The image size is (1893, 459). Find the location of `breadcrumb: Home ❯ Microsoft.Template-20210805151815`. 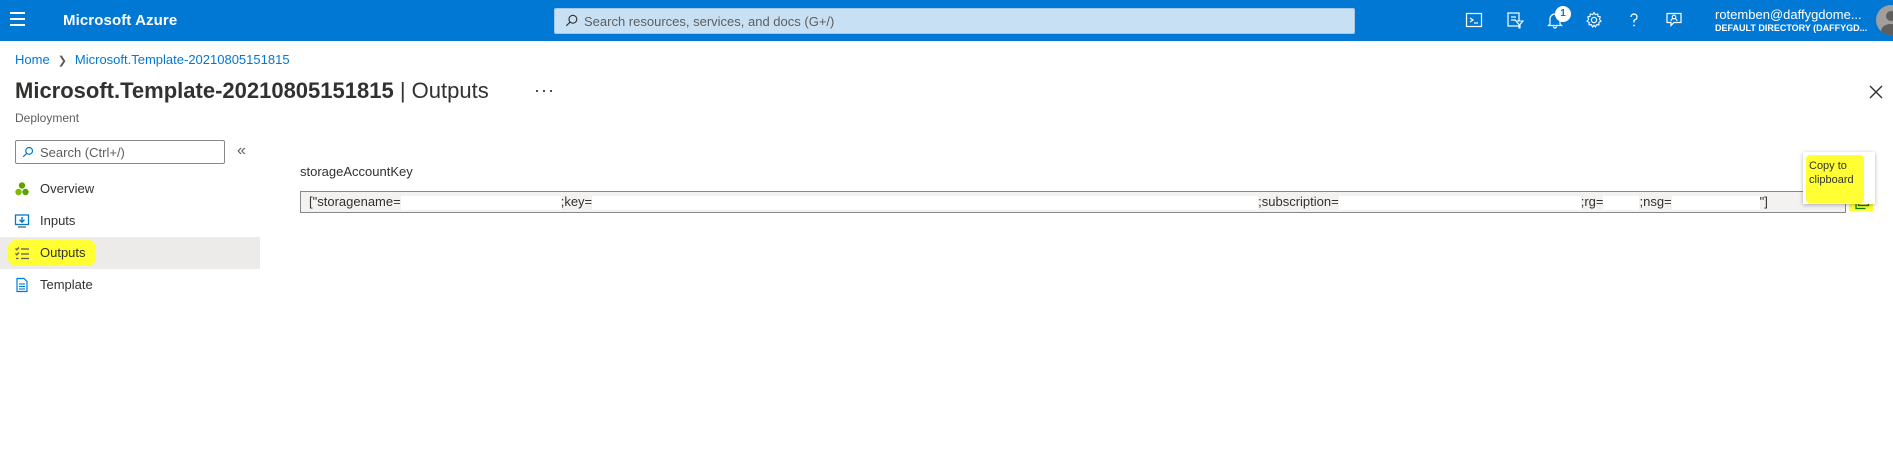

breadcrumb: Home ❯ Microsoft.Template-20210805151815 is located at coordinates (152, 59).